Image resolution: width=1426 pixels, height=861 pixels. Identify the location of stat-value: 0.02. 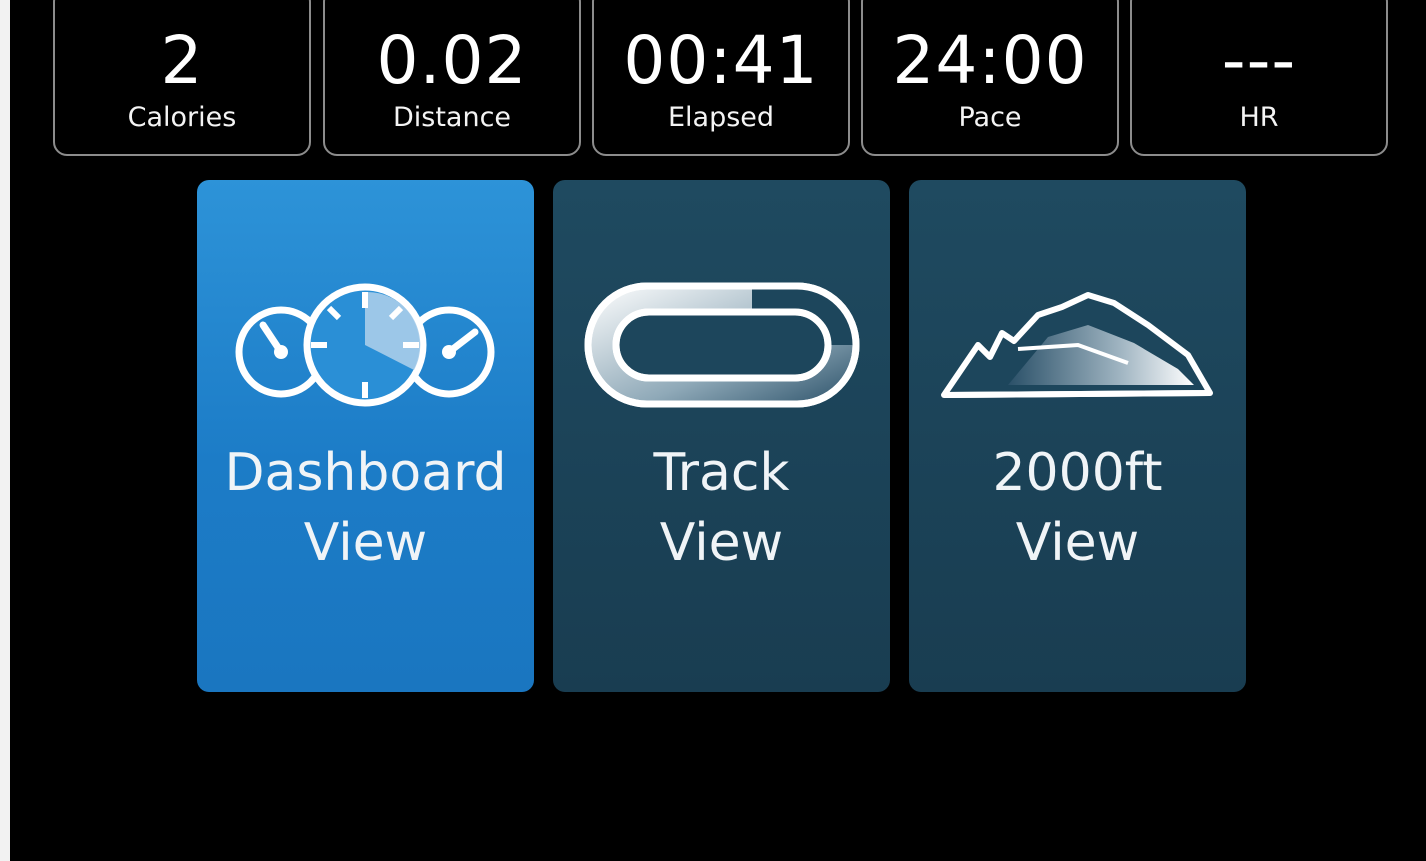
(452, 60).